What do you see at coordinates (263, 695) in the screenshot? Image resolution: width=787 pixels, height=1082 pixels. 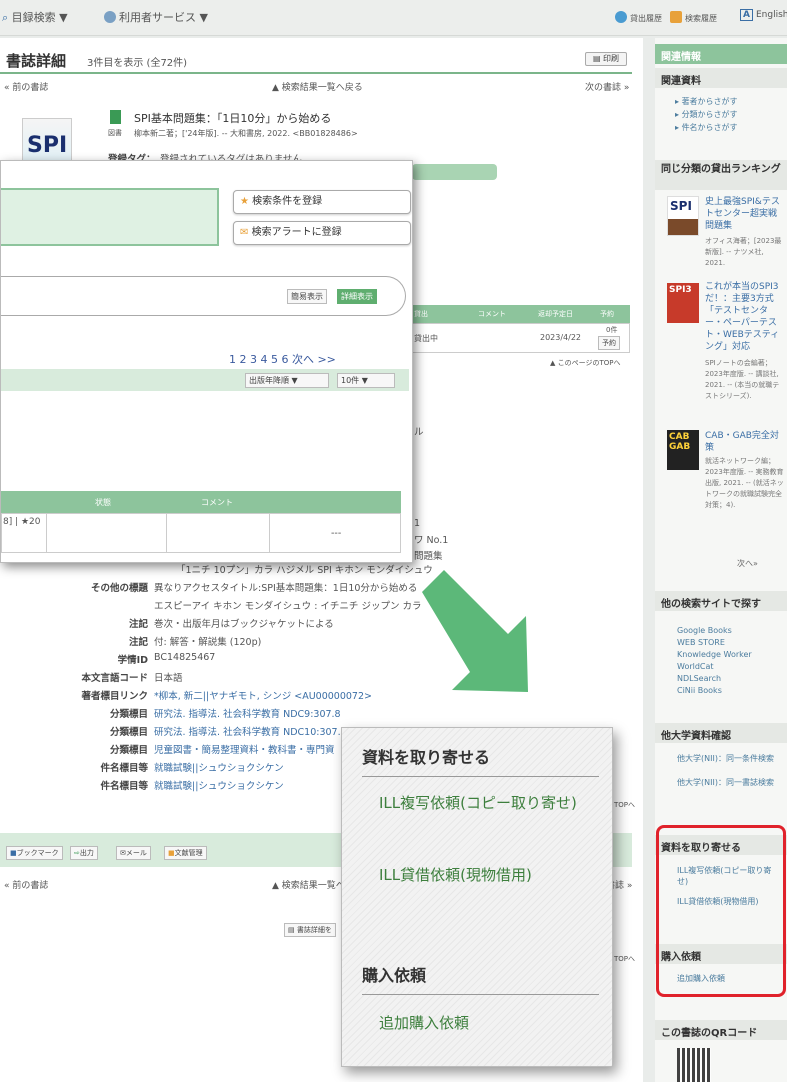 I see `detail-value: *柳本, 新二||ヤナギモト, シンジ <AU00000072>` at bounding box center [263, 695].